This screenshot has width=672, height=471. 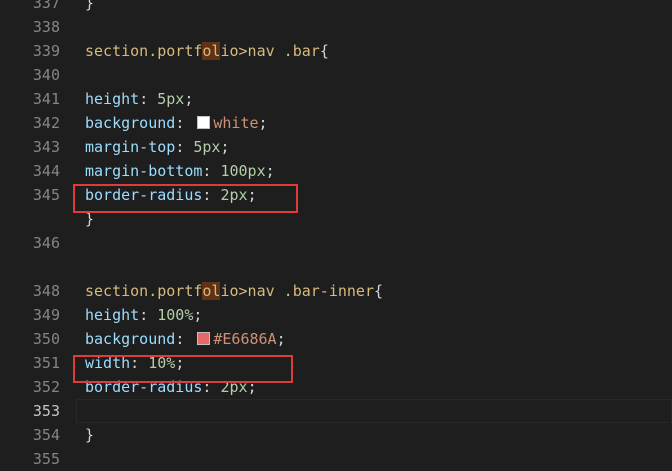 What do you see at coordinates (336, 315) in the screenshot?
I see `code-line: 349 height: 100%;` at bounding box center [336, 315].